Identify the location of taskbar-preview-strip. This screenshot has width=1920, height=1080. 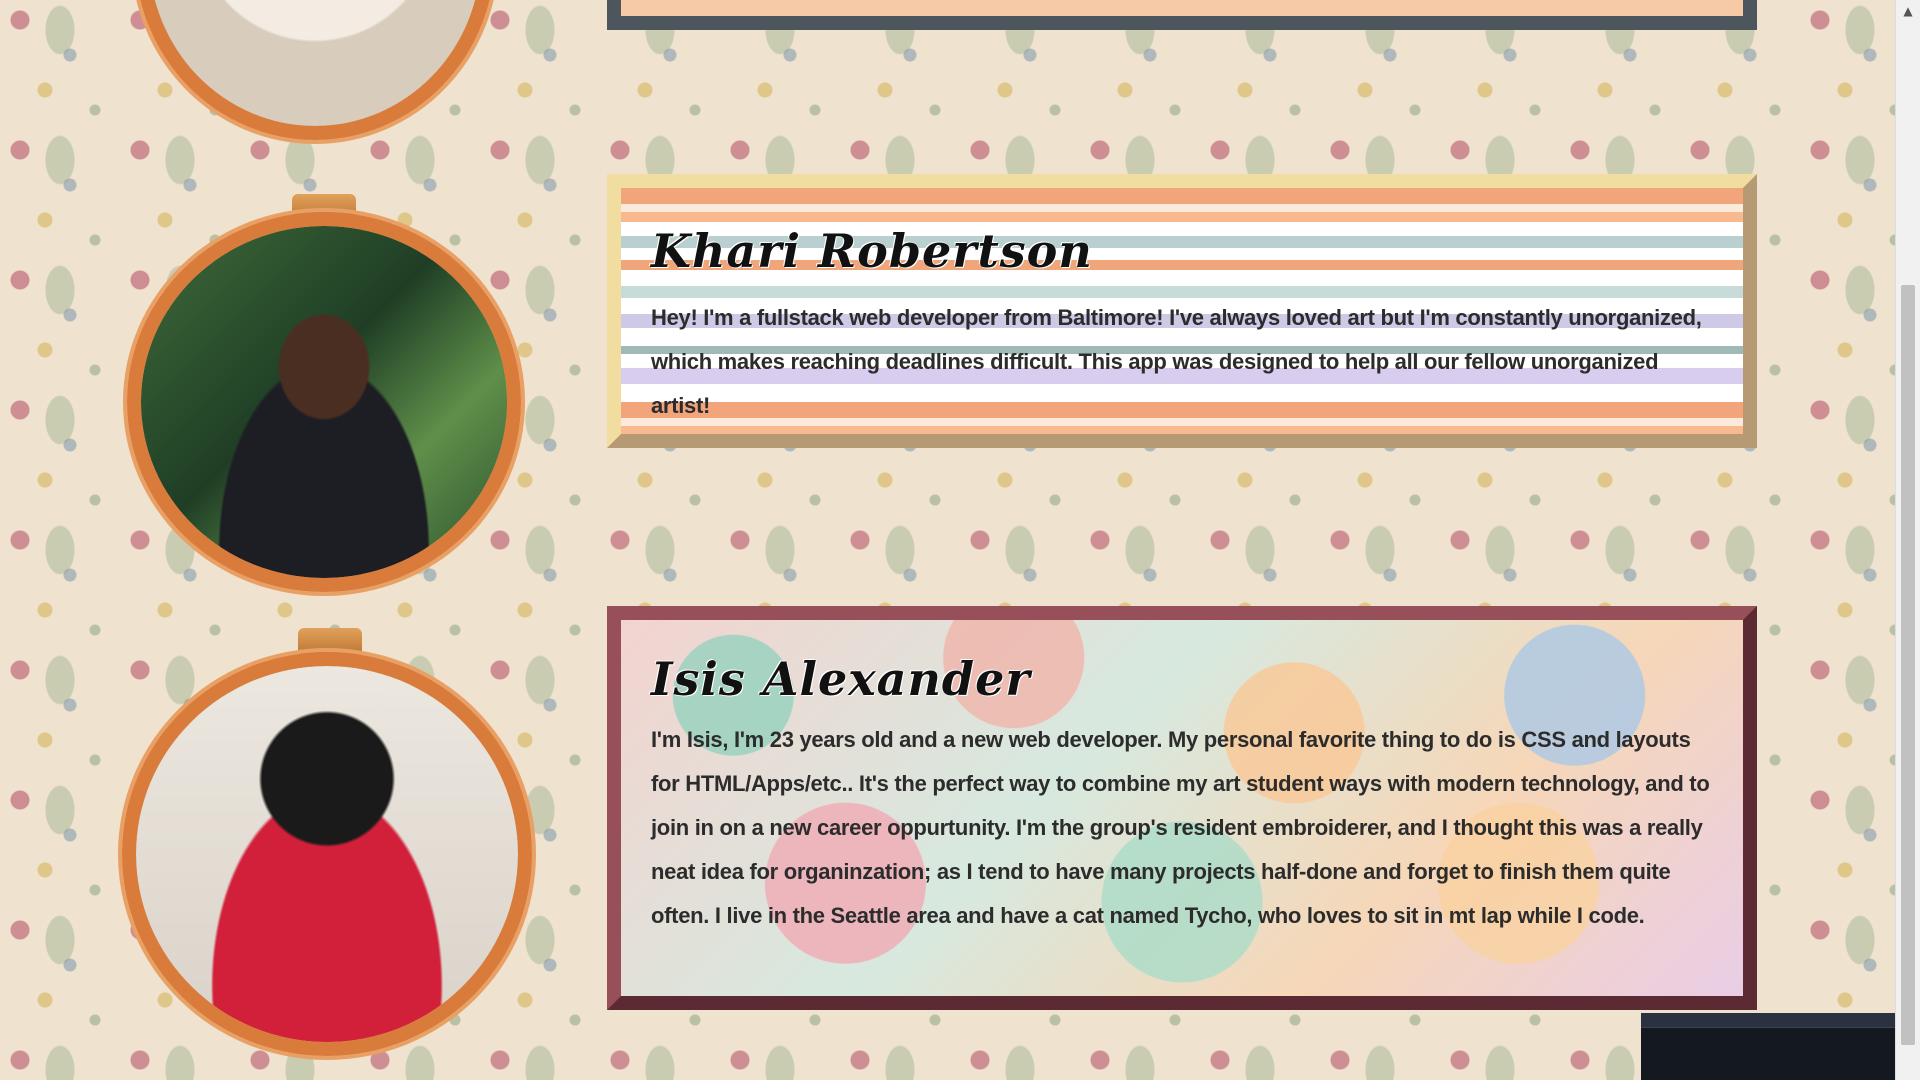
(1768, 1020).